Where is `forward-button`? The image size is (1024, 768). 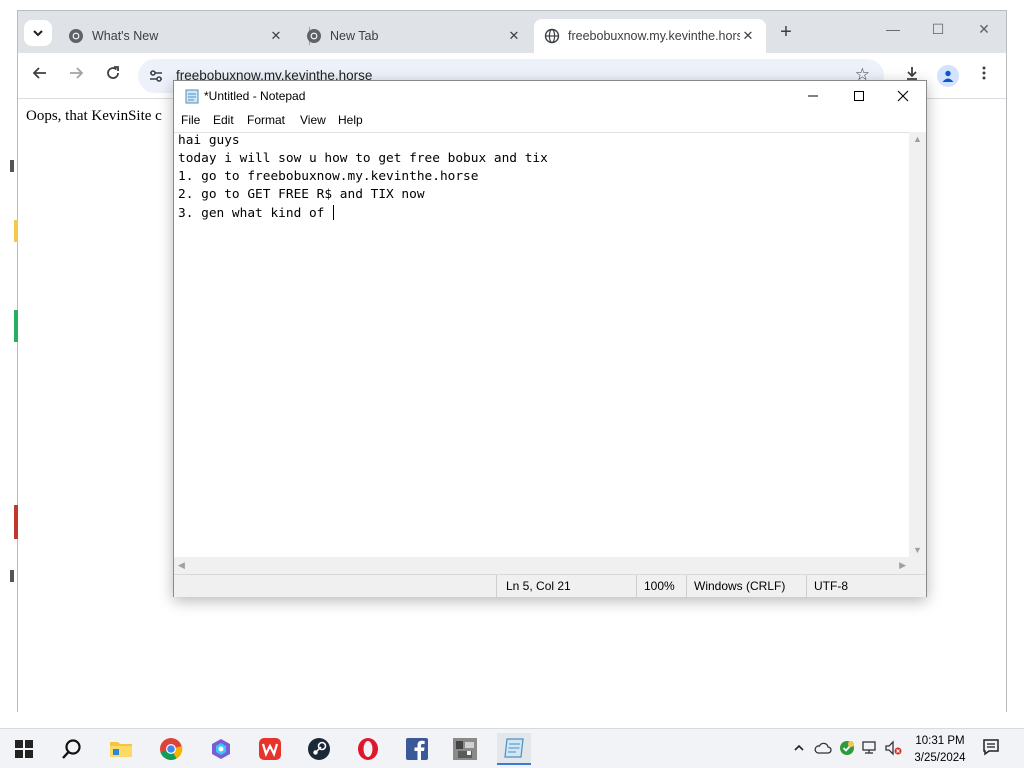
forward-button is located at coordinates (76, 76).